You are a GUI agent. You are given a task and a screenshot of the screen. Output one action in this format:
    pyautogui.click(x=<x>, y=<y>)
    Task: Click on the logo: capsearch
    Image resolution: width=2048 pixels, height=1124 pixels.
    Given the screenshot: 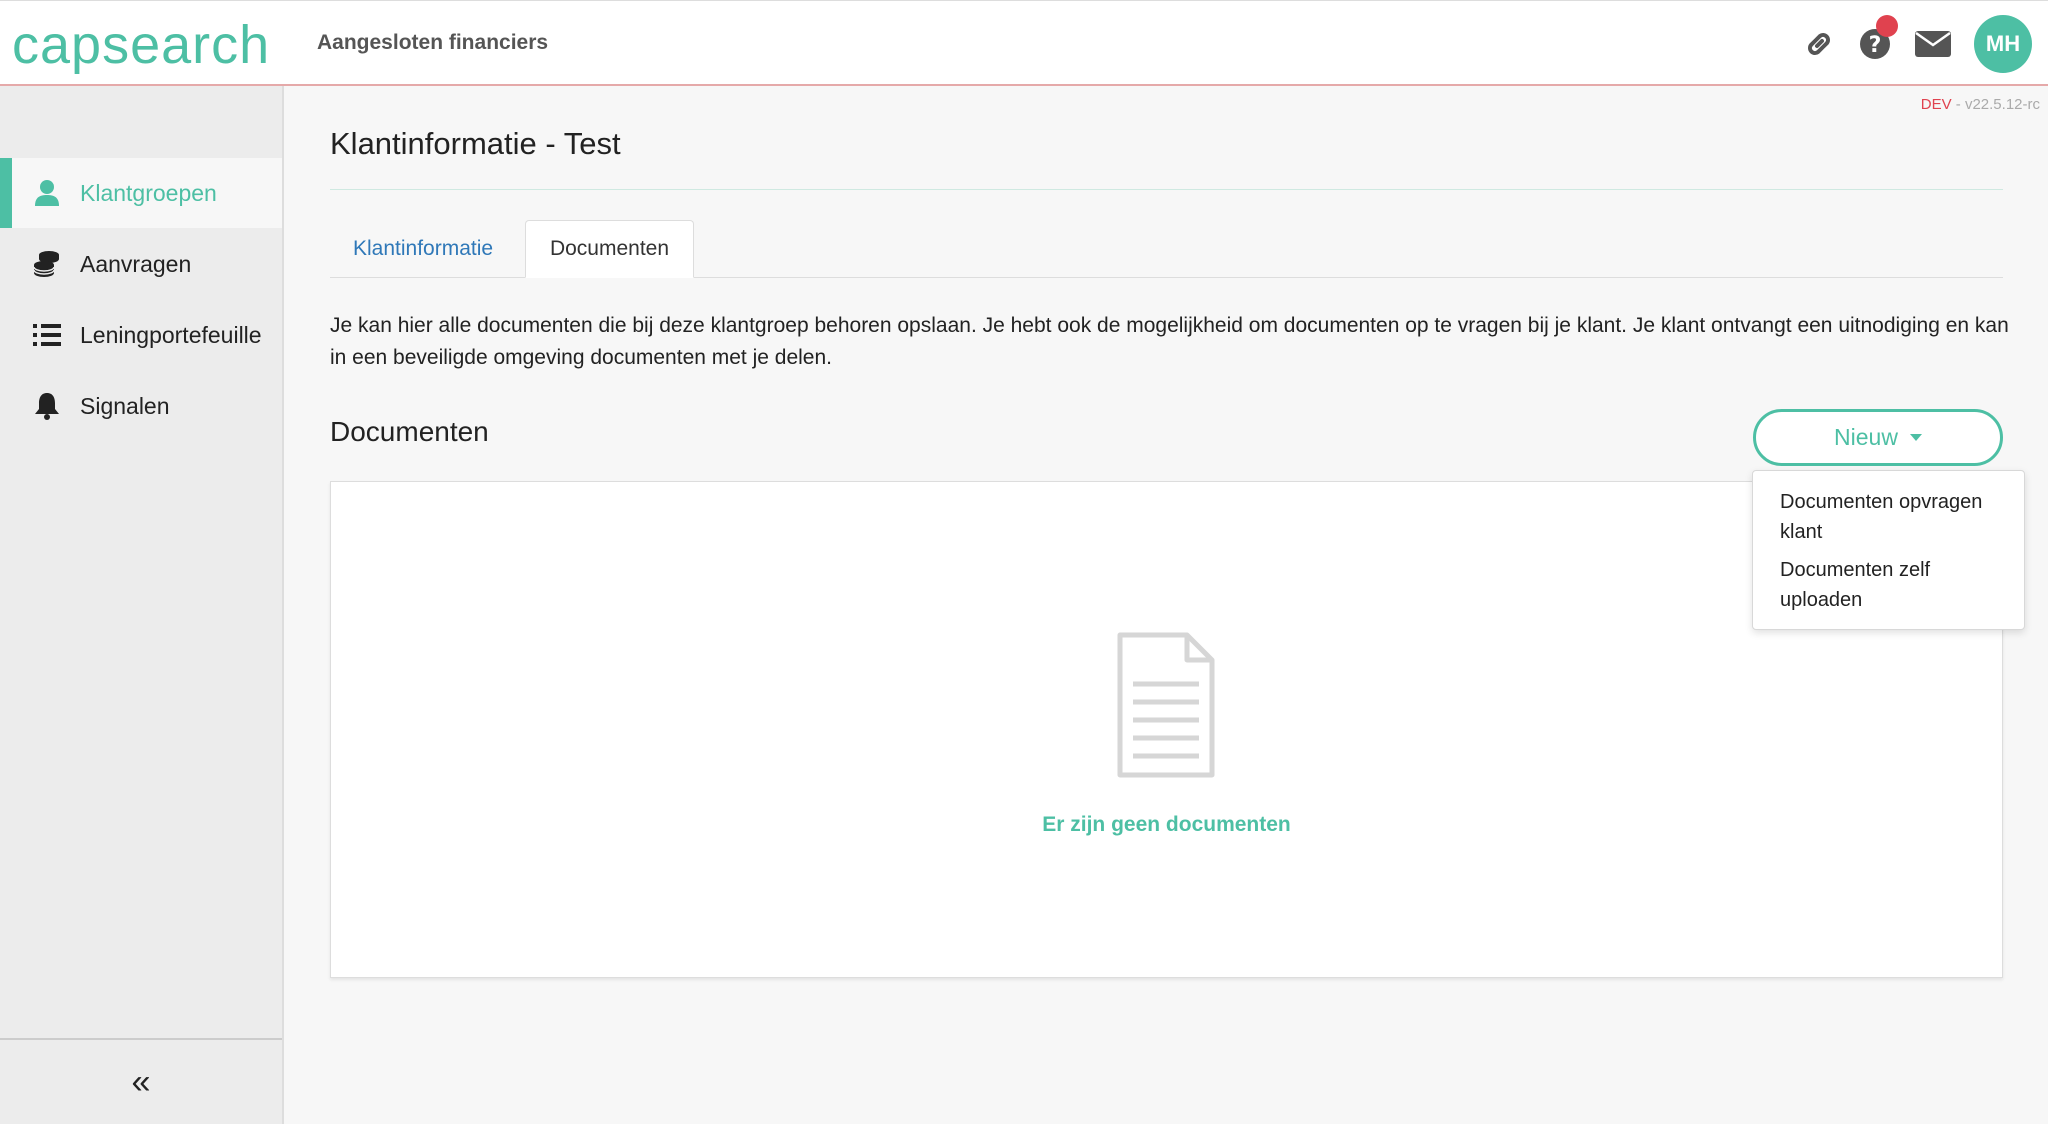 What is the action you would take?
    pyautogui.click(x=141, y=45)
    